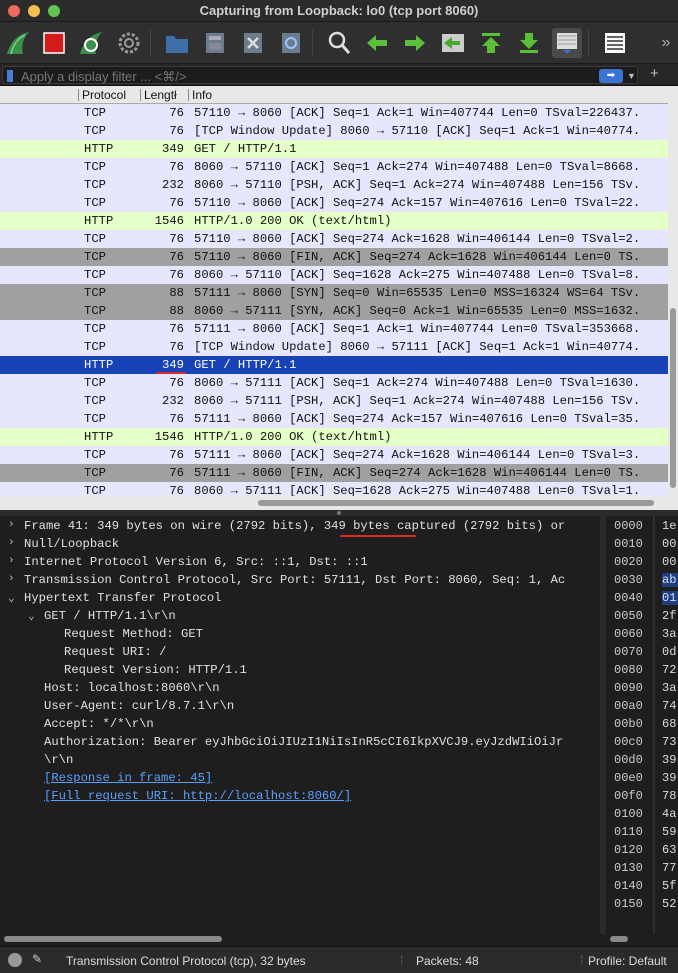 Image resolution: width=678 pixels, height=973 pixels. I want to click on detail-tree-item: Request URI: /, so click(300, 654).